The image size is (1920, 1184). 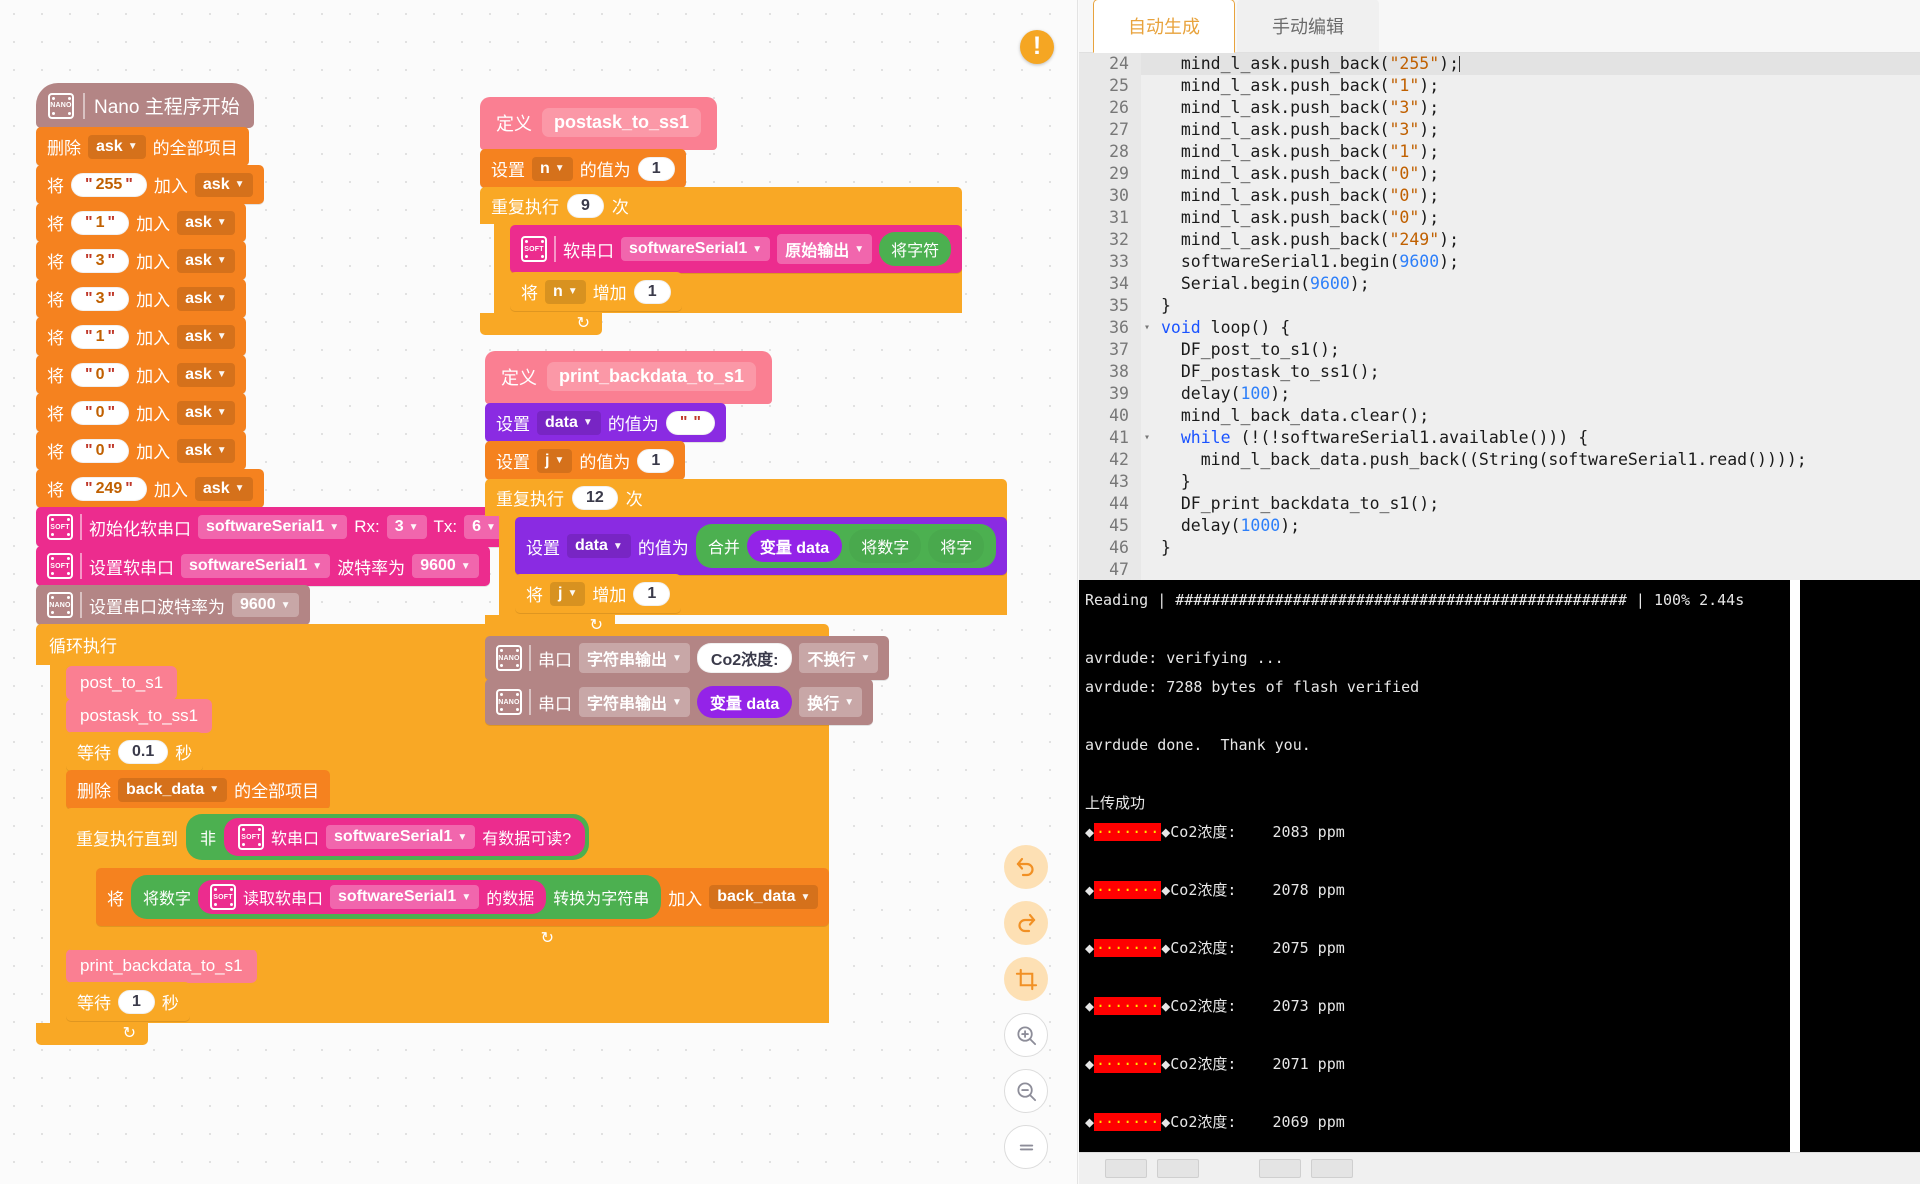 What do you see at coordinates (150, 184) in the screenshot?
I see `list-append-block: 将 255 加入 ask ▼` at bounding box center [150, 184].